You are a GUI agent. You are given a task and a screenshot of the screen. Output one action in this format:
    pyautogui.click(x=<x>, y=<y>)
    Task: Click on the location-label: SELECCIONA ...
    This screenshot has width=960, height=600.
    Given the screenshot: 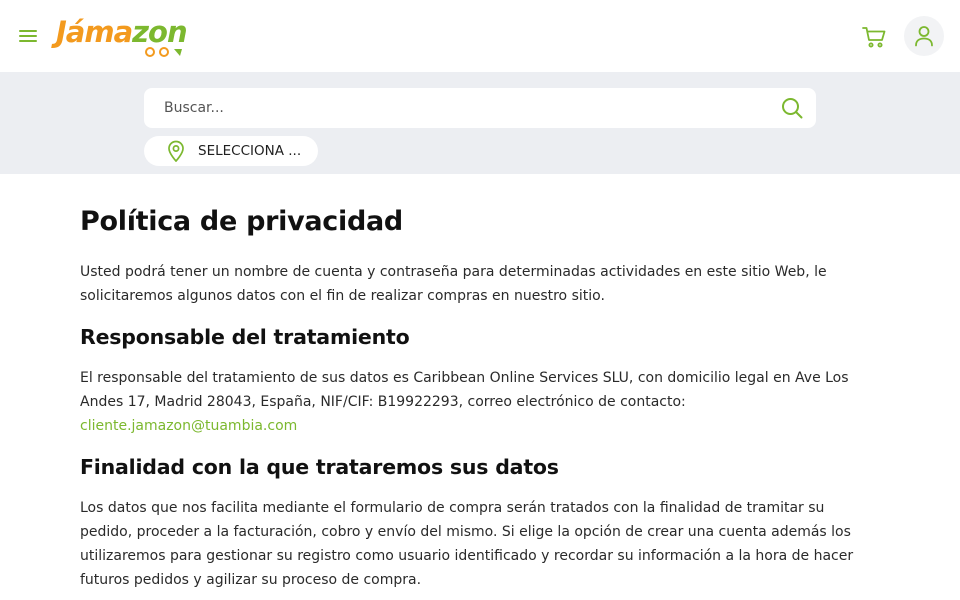 What is the action you would take?
    pyautogui.click(x=250, y=151)
    